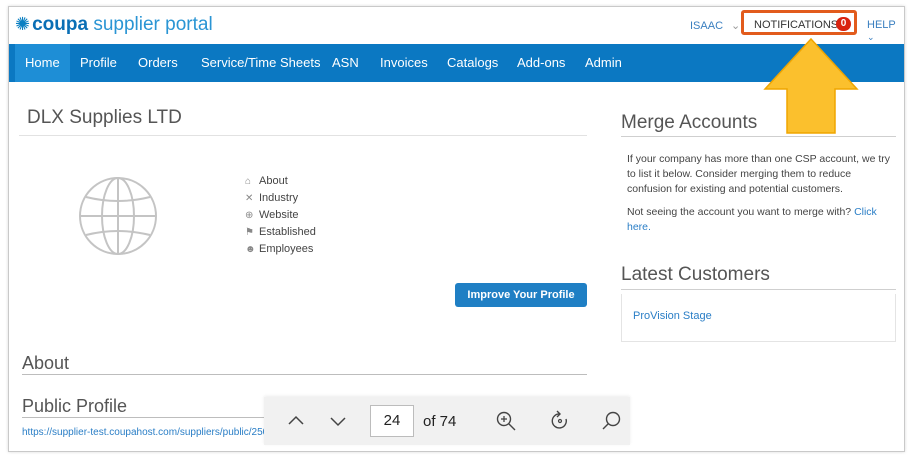  I want to click on user-menu: ISAAC ⌄, so click(715, 25).